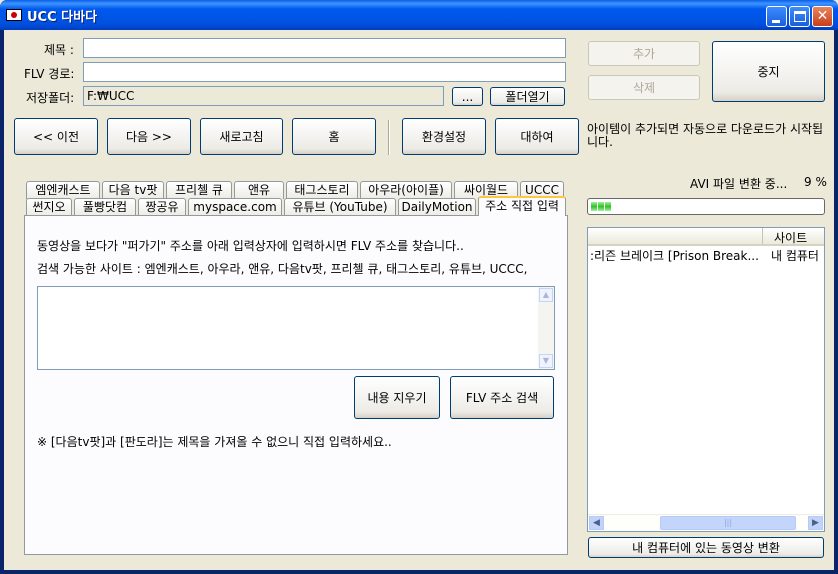 The height and width of the screenshot is (574, 838). I want to click on refresh-button: 새로고침, so click(241, 136).